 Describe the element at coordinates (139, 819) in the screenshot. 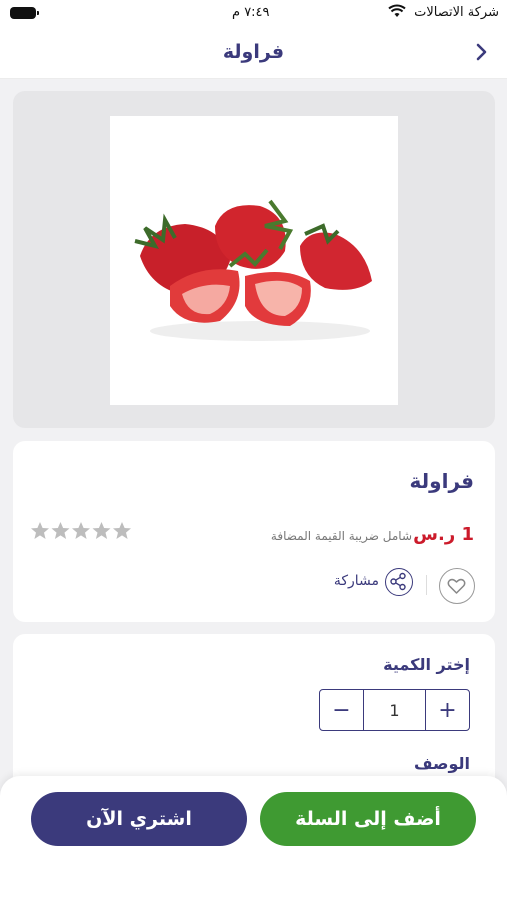

I see `buy-now-button: اشتري الآن` at that location.